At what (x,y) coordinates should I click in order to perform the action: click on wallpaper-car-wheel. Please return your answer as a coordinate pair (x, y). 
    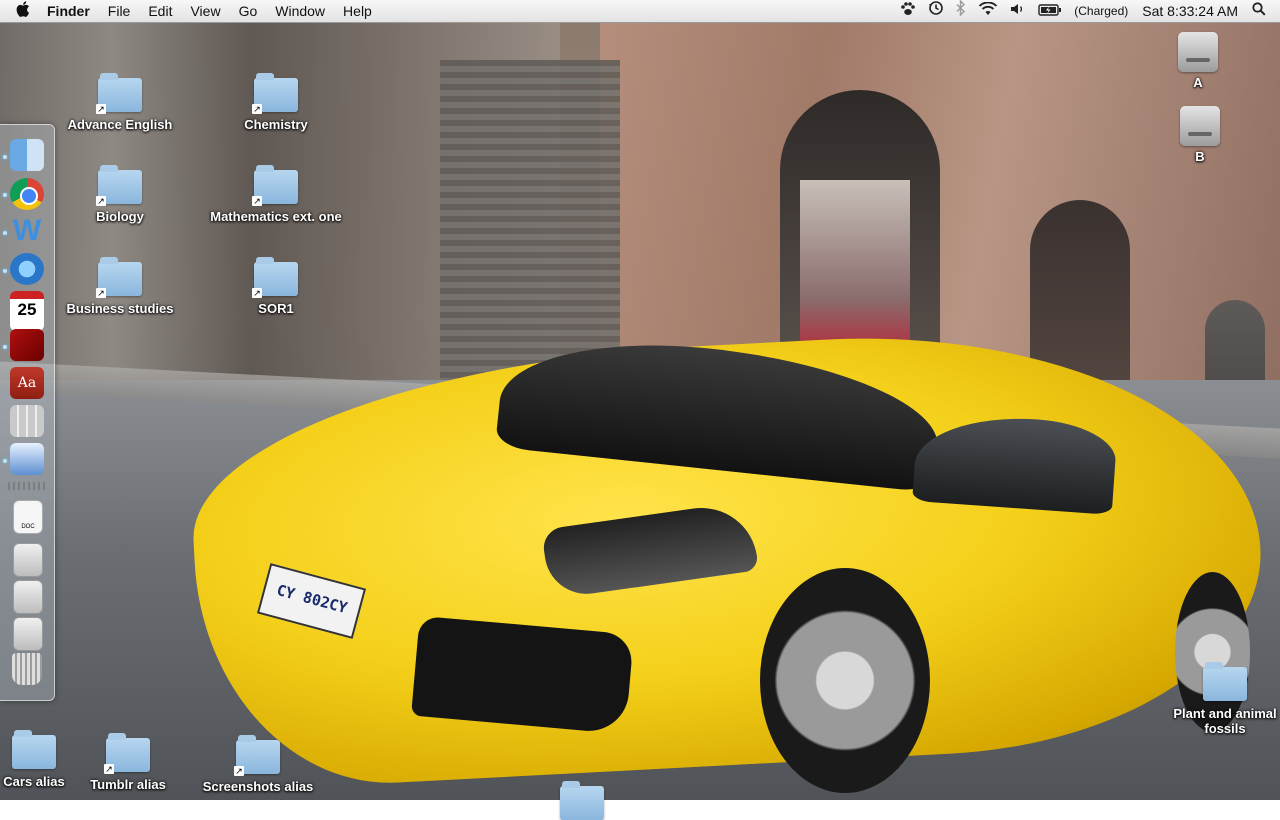
    Looking at the image, I should click on (845, 680).